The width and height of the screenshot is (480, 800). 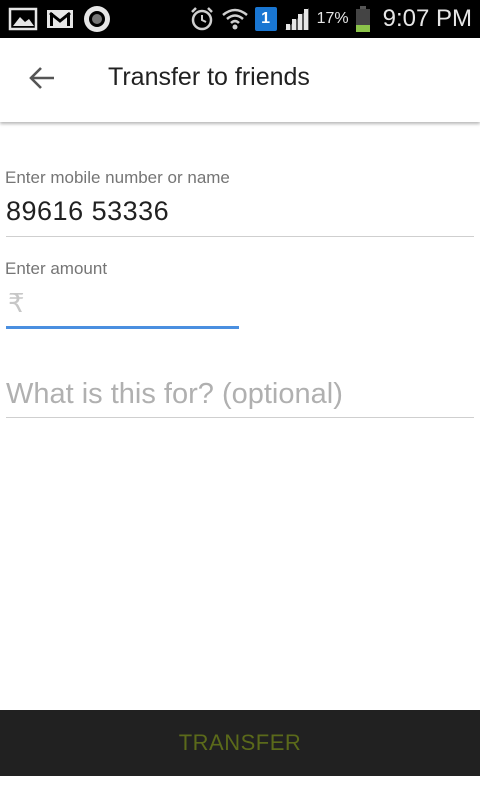 I want to click on amount-underline-focused, so click(x=122, y=327).